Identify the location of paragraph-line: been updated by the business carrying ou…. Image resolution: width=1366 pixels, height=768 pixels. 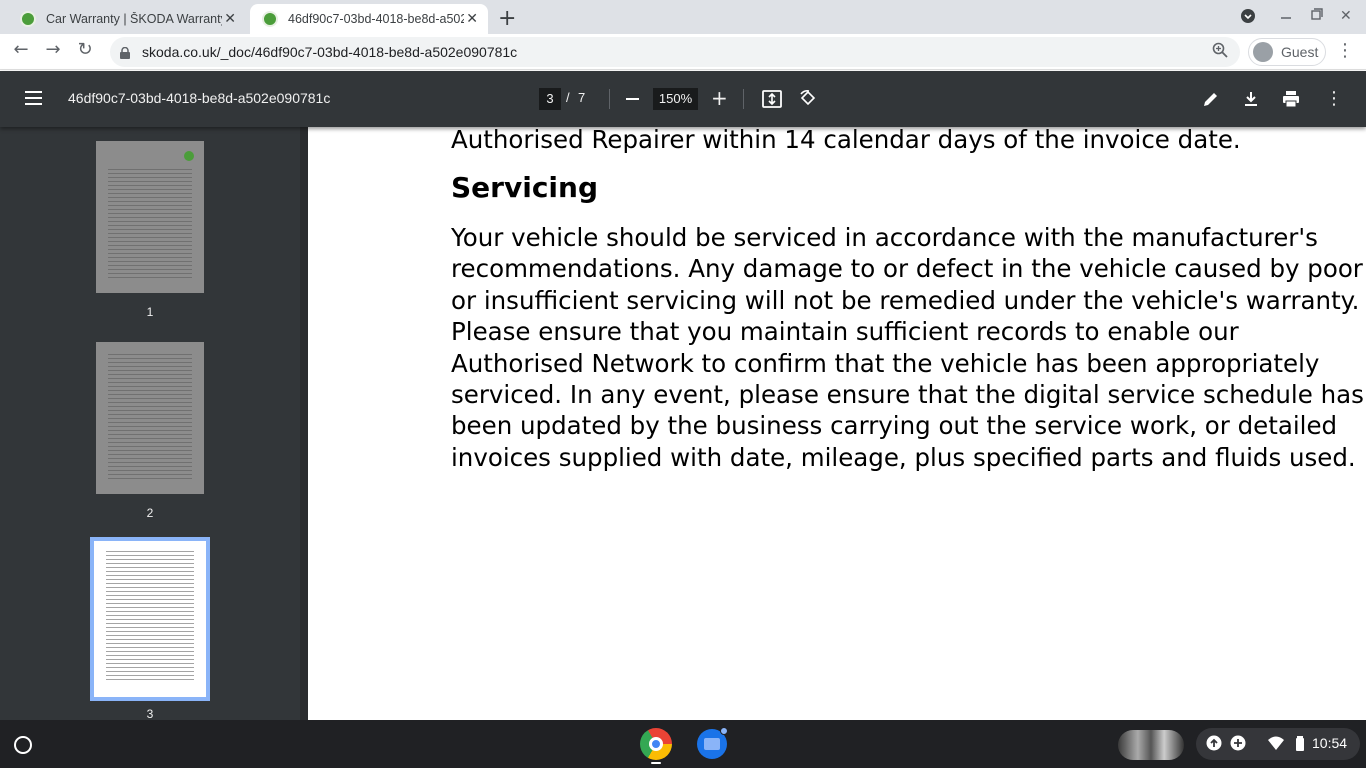
(894, 426).